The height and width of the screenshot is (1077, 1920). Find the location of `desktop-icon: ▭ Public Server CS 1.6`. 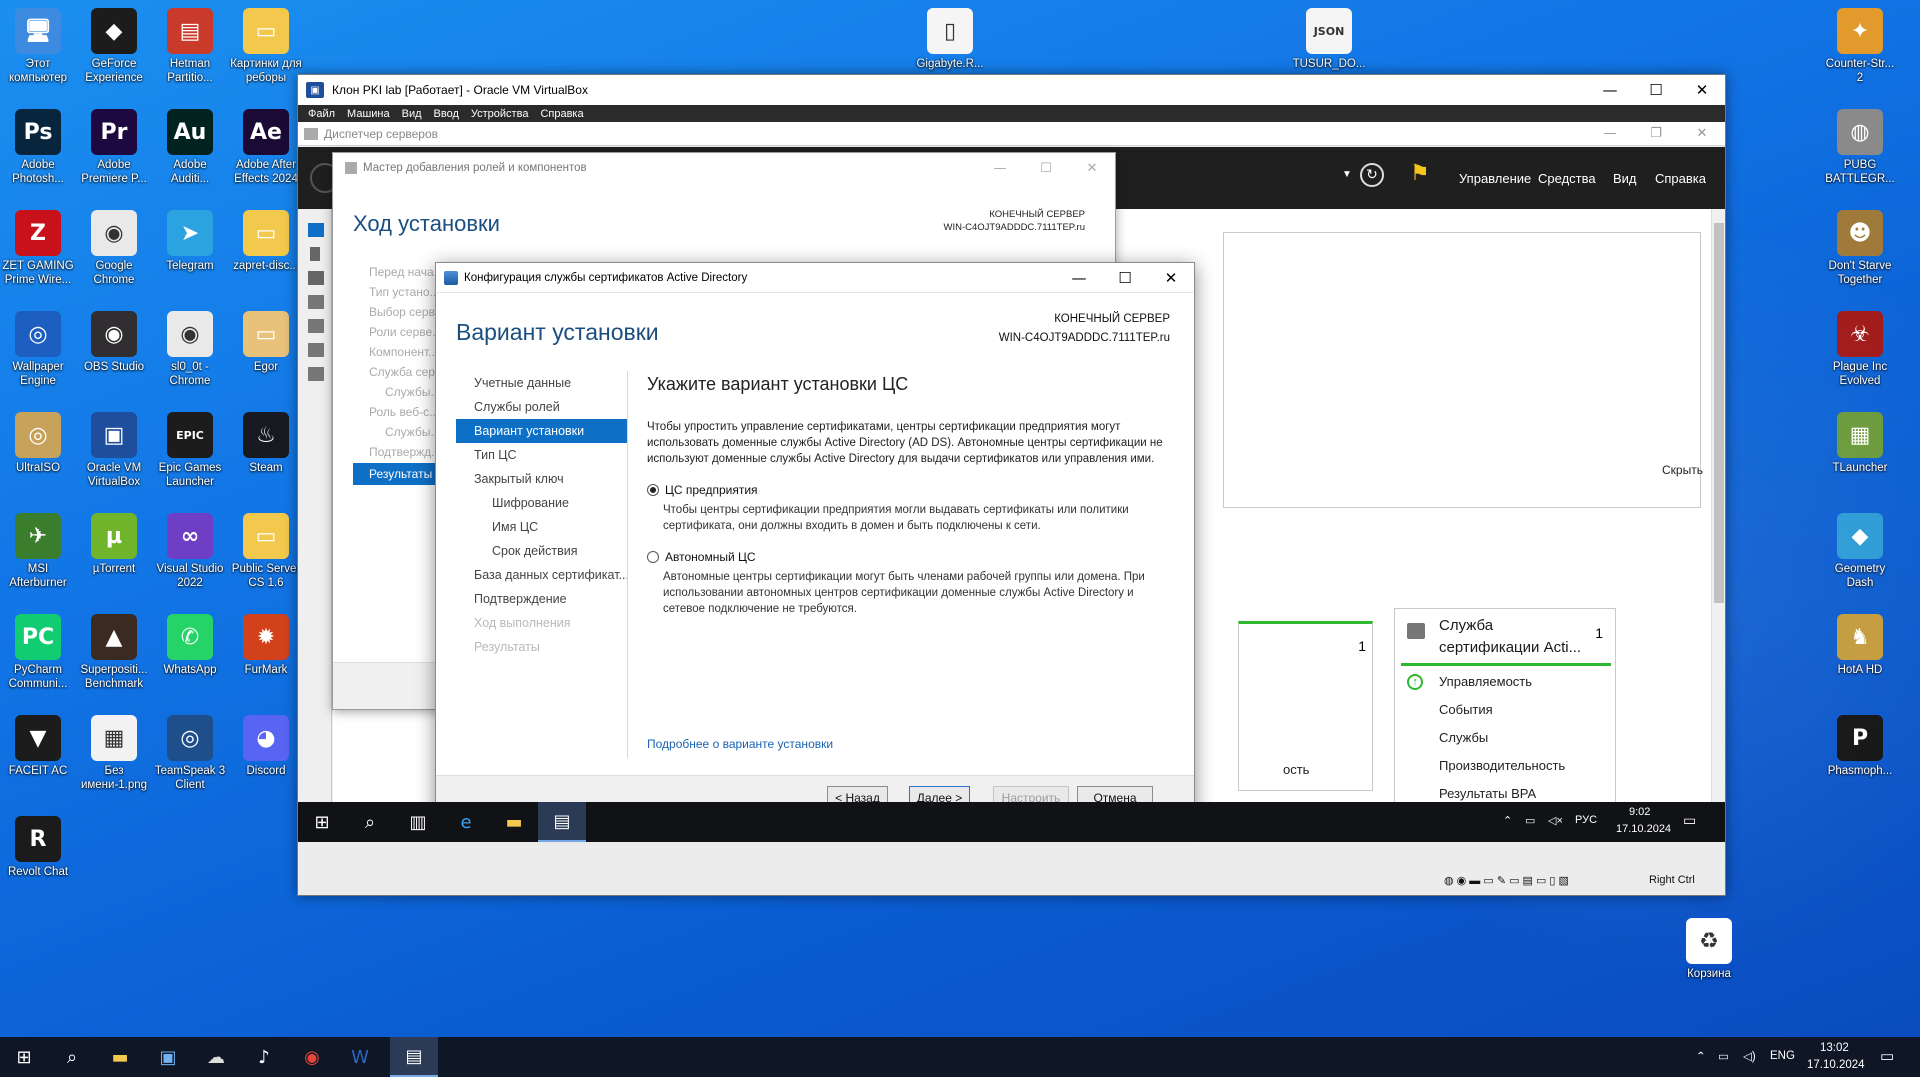

desktop-icon: ▭ Public Server CS 1.6 is located at coordinates (266, 551).